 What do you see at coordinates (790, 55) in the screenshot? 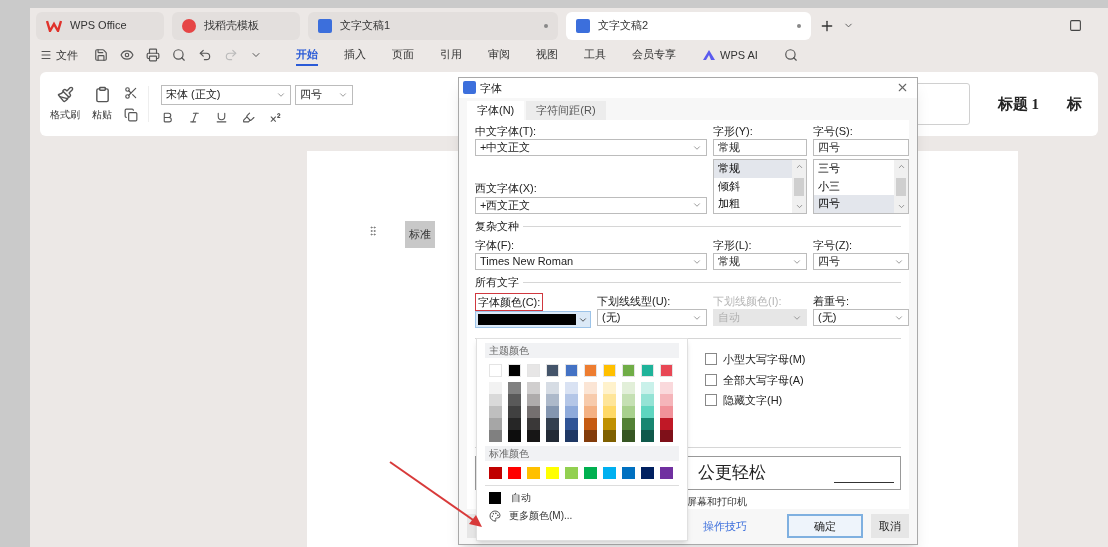
I see `search-icon` at bounding box center [790, 55].